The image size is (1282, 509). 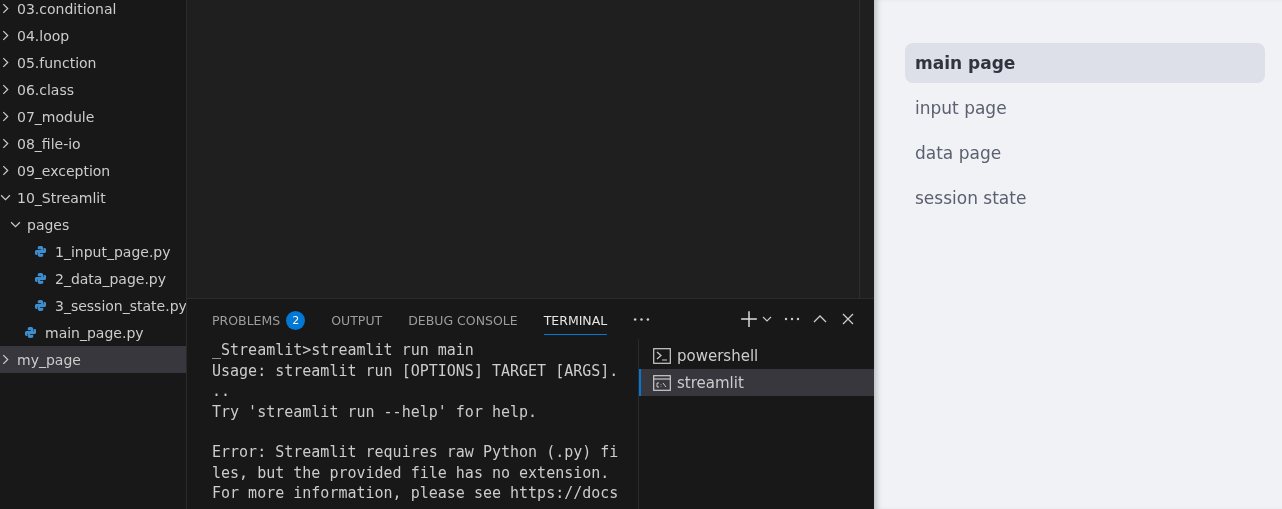 I want to click on panel-tab: OUTPUT, so click(x=357, y=322).